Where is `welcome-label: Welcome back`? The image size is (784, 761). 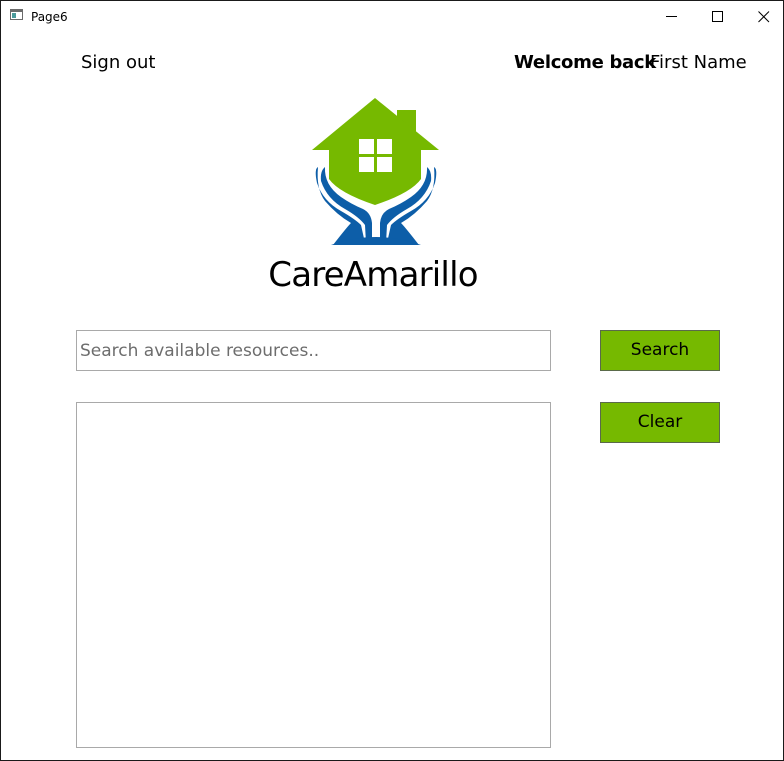 welcome-label: Welcome back is located at coordinates (585, 62).